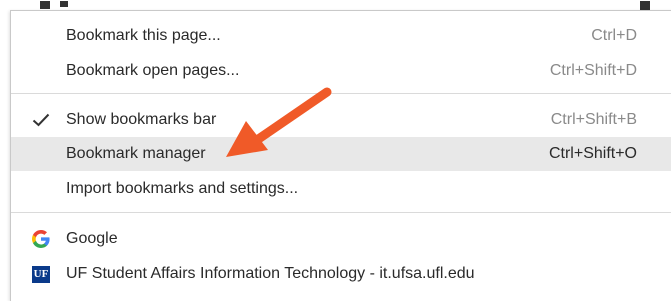  What do you see at coordinates (279, 122) in the screenshot?
I see `annotation-arrow-icon` at bounding box center [279, 122].